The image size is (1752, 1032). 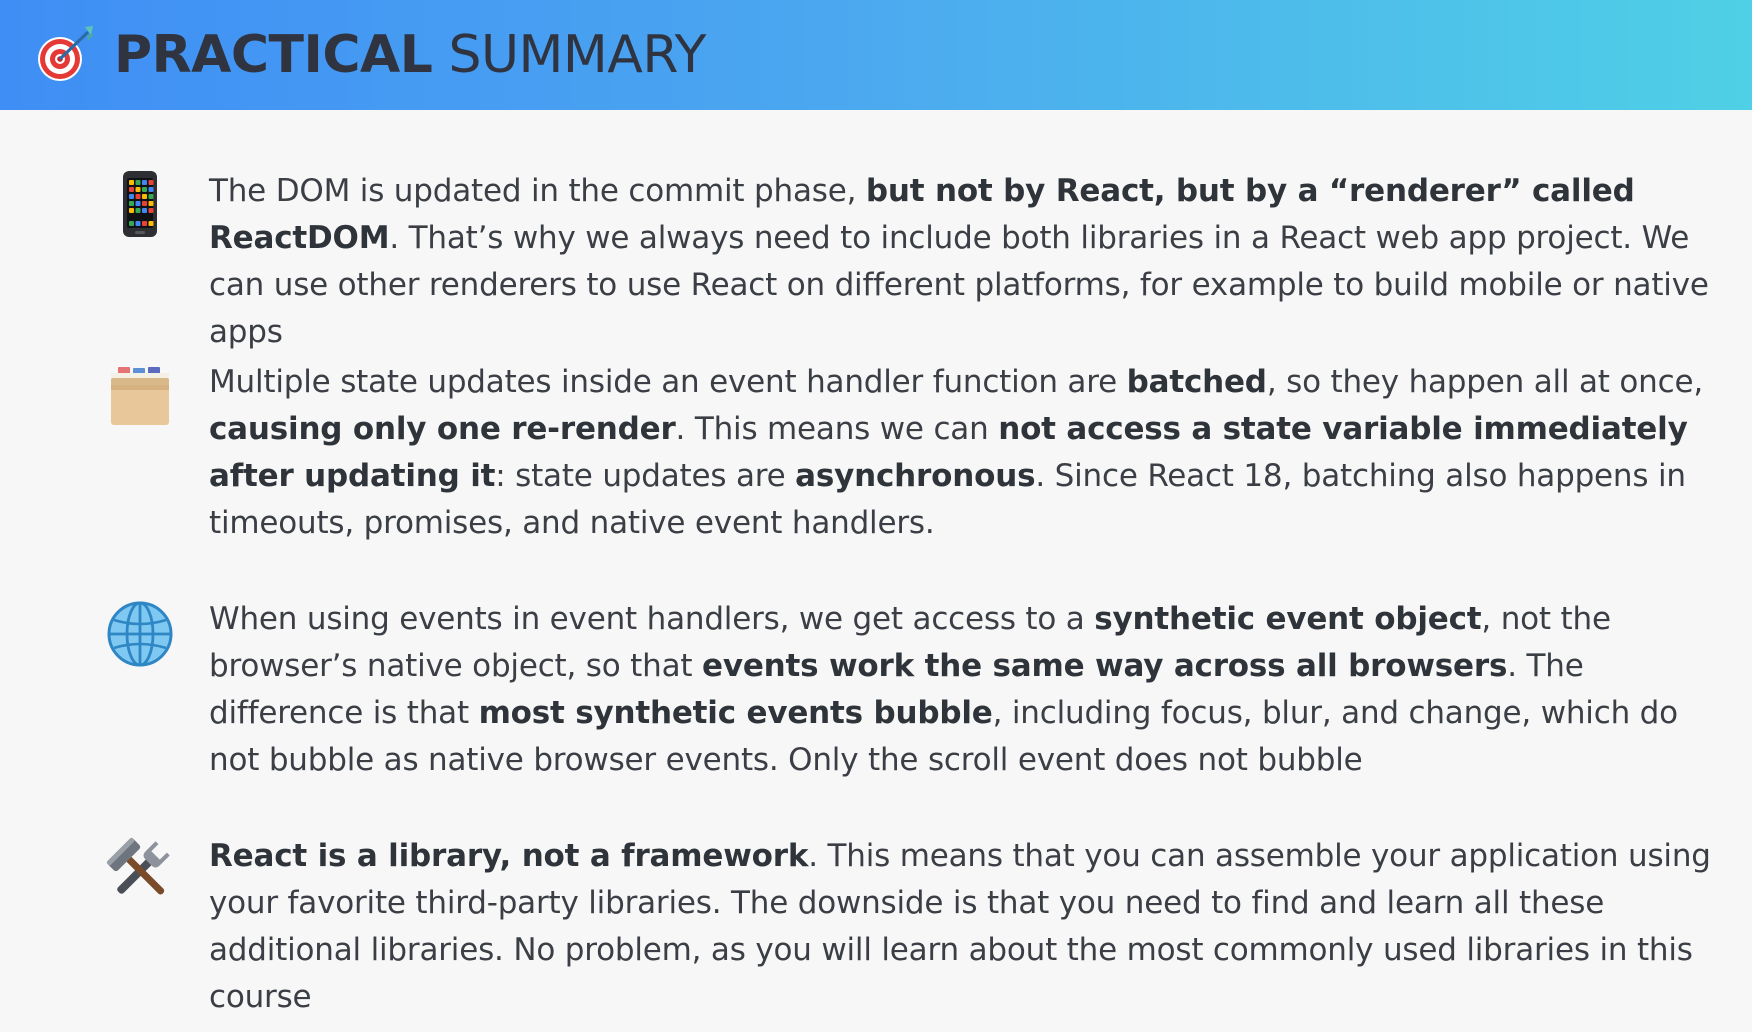 What do you see at coordinates (140, 871) in the screenshot?
I see `hammer-and-wrench-icon` at bounding box center [140, 871].